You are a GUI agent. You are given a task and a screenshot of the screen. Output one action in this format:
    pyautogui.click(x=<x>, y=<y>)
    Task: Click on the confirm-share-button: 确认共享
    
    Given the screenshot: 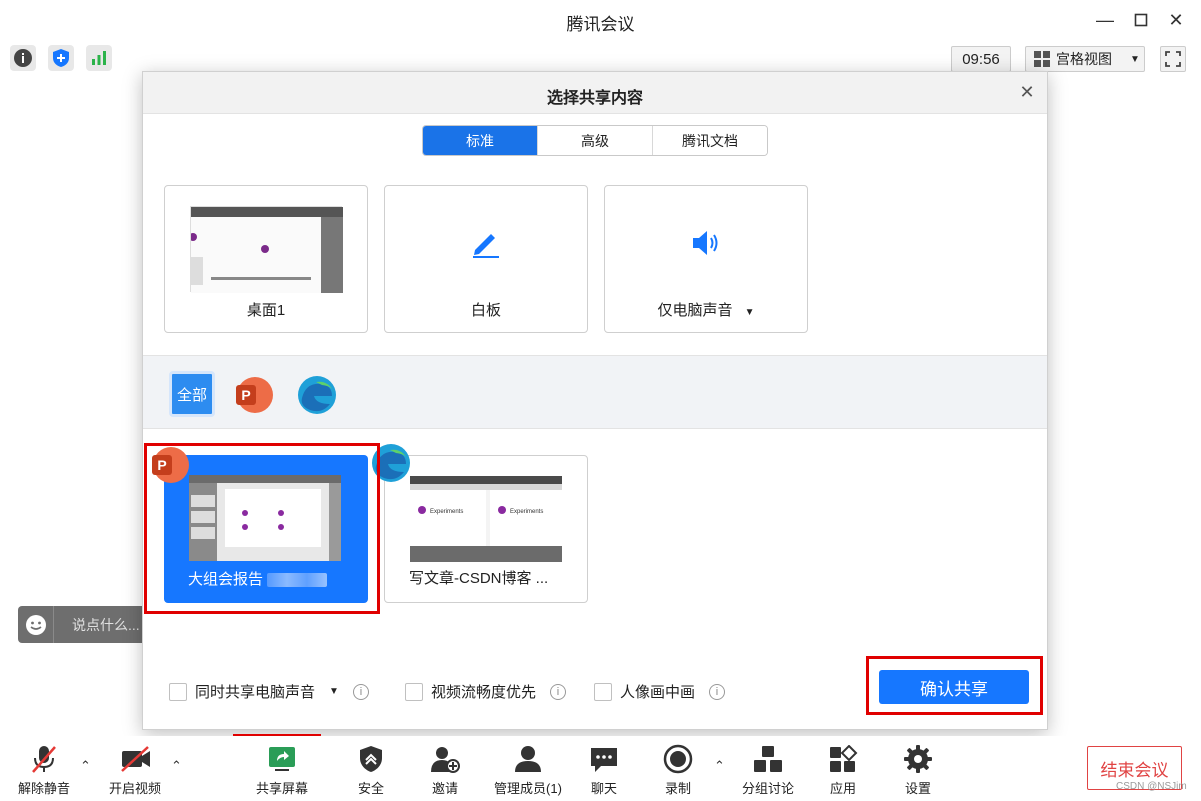 What is the action you would take?
    pyautogui.click(x=954, y=687)
    